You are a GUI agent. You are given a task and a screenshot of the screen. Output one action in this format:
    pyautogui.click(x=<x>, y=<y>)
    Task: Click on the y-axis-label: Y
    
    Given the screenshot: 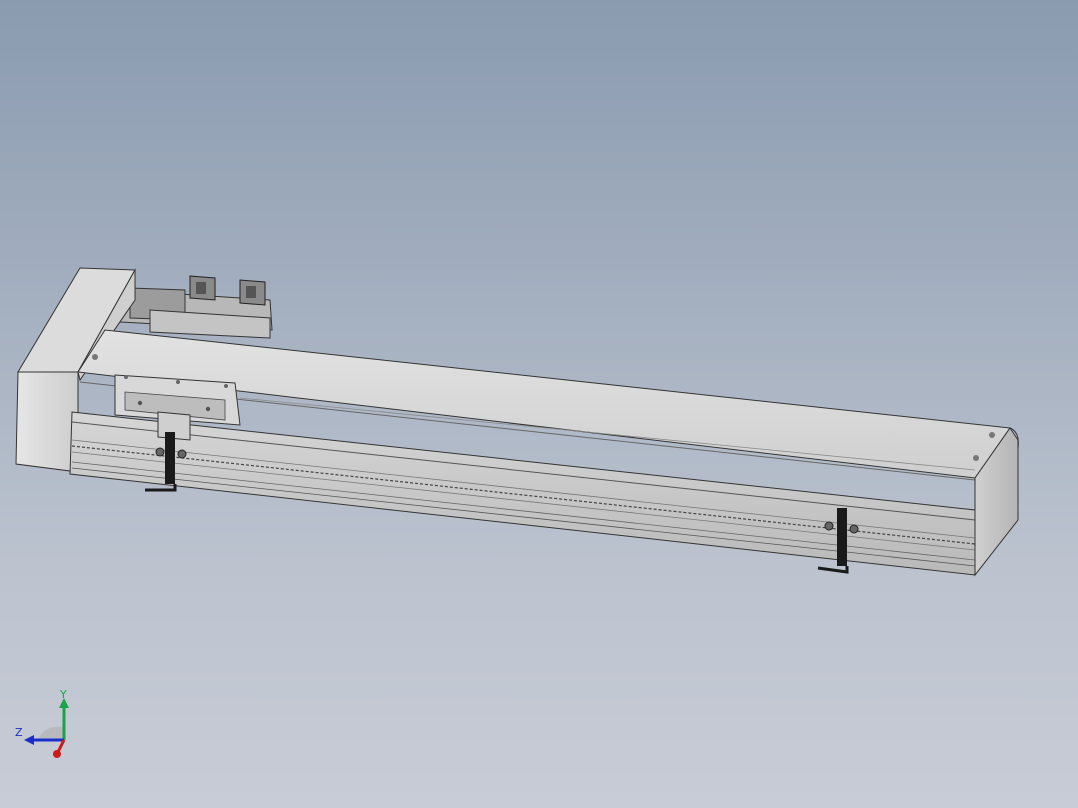 What is the action you would take?
    pyautogui.click(x=63, y=694)
    